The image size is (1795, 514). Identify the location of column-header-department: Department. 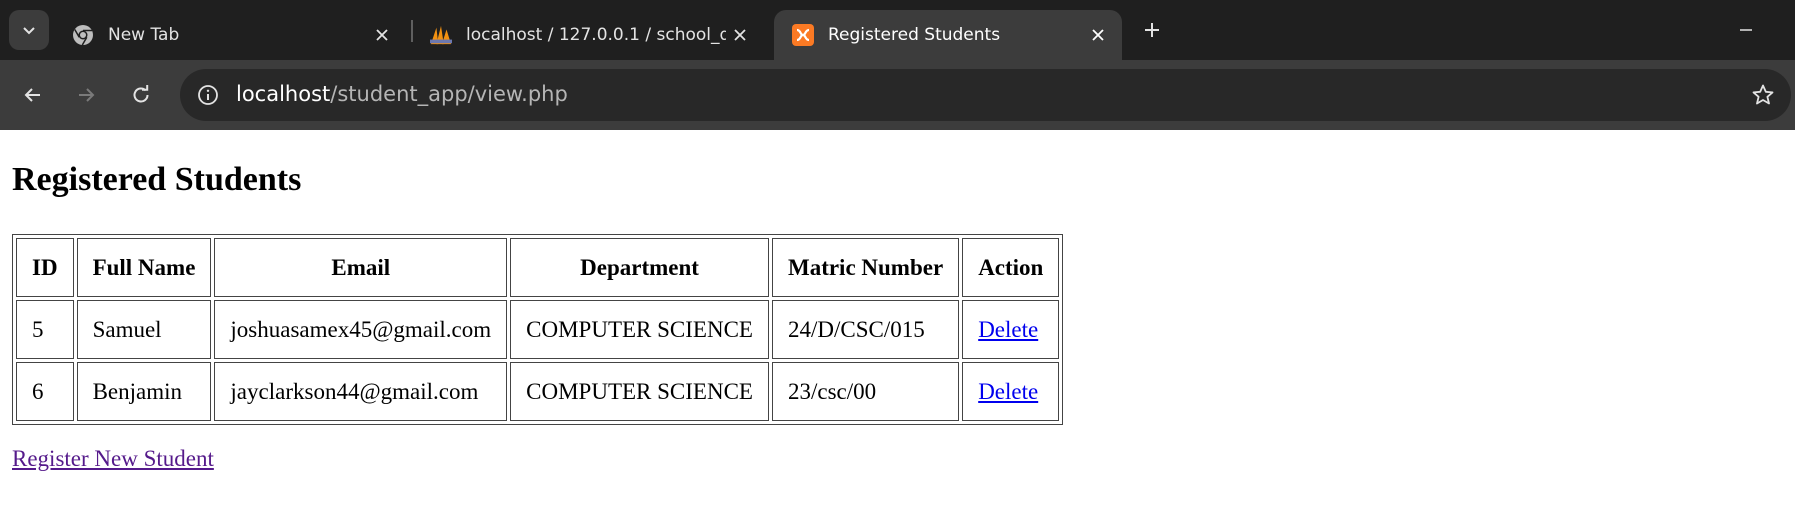
(639, 267).